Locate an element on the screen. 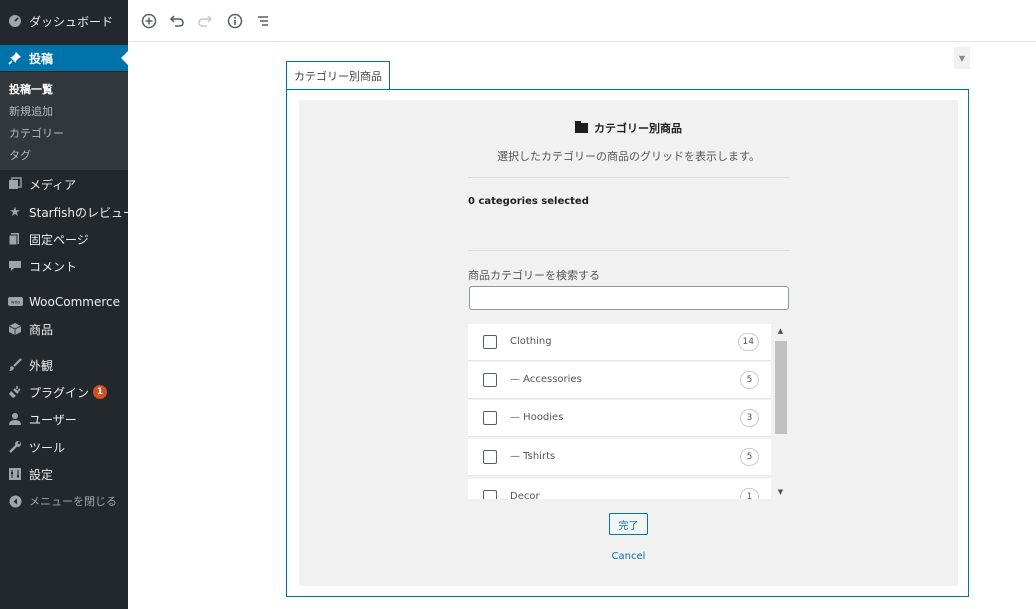 This screenshot has width=1036, height=609. menu-comments: コメント is located at coordinates (64, 266).